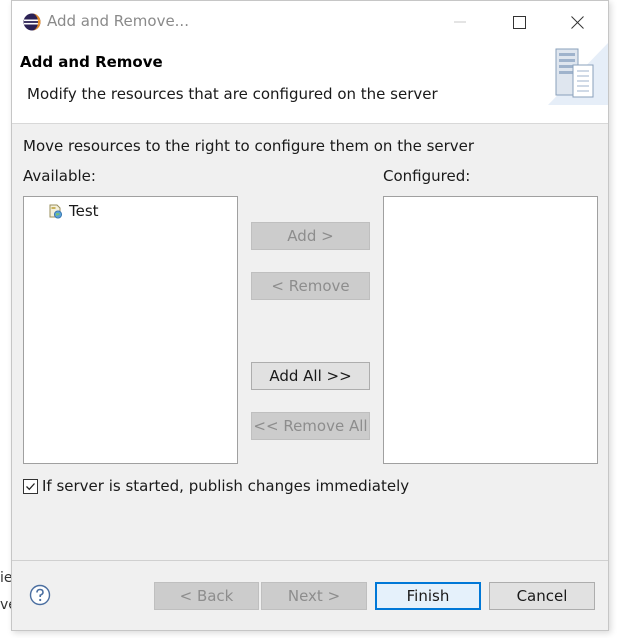 The height and width of the screenshot is (638, 621). Describe the element at coordinates (310, 286) in the screenshot. I see `remove-button: < Remove` at that location.